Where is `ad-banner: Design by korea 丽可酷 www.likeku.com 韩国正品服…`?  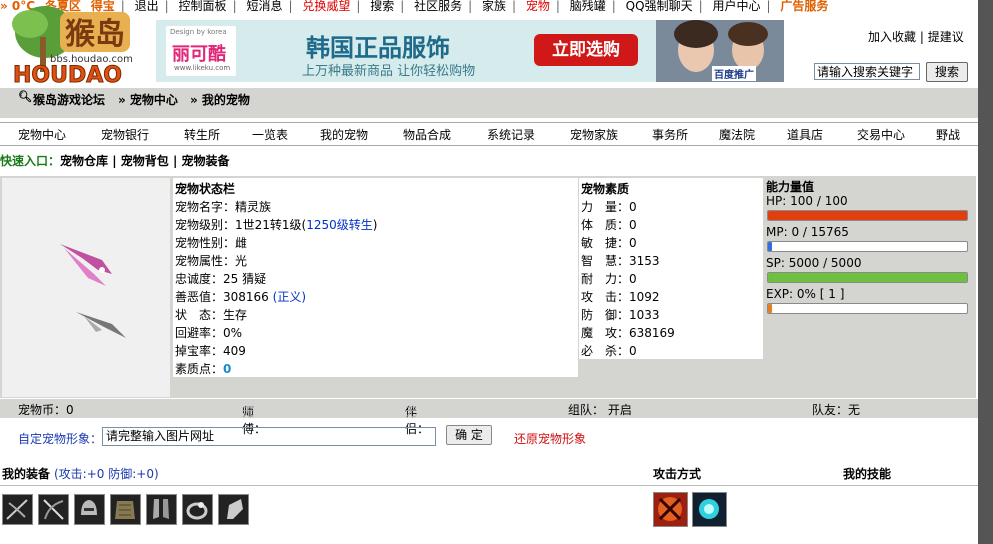 ad-banner: Design by korea 丽可酷 www.likeku.com 韩国正品服… is located at coordinates (470, 51).